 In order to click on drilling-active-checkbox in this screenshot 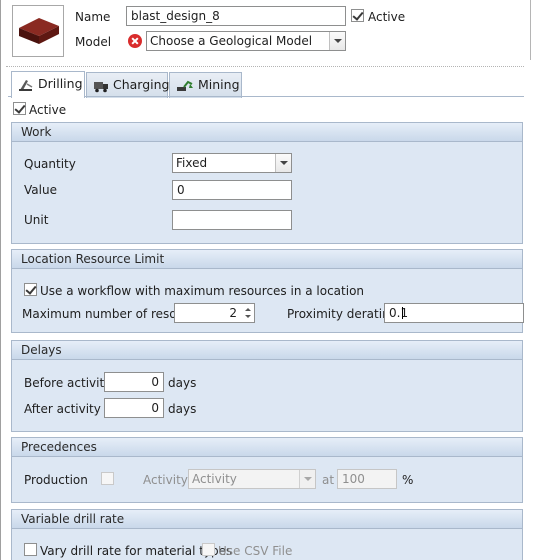, I will do `click(19, 108)`.